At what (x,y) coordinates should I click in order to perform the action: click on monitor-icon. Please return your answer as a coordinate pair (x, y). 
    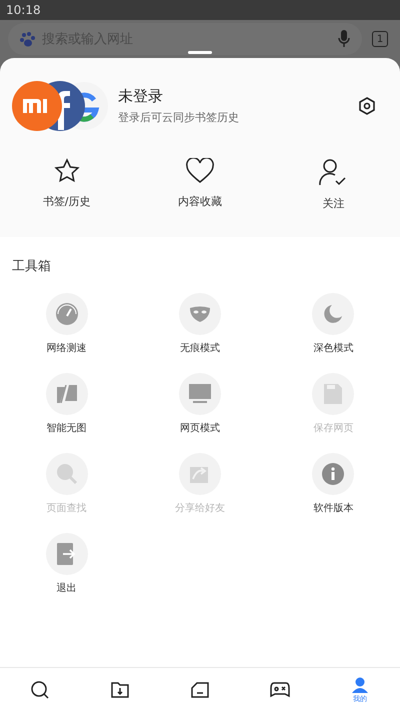
    Looking at the image, I should click on (199, 394).